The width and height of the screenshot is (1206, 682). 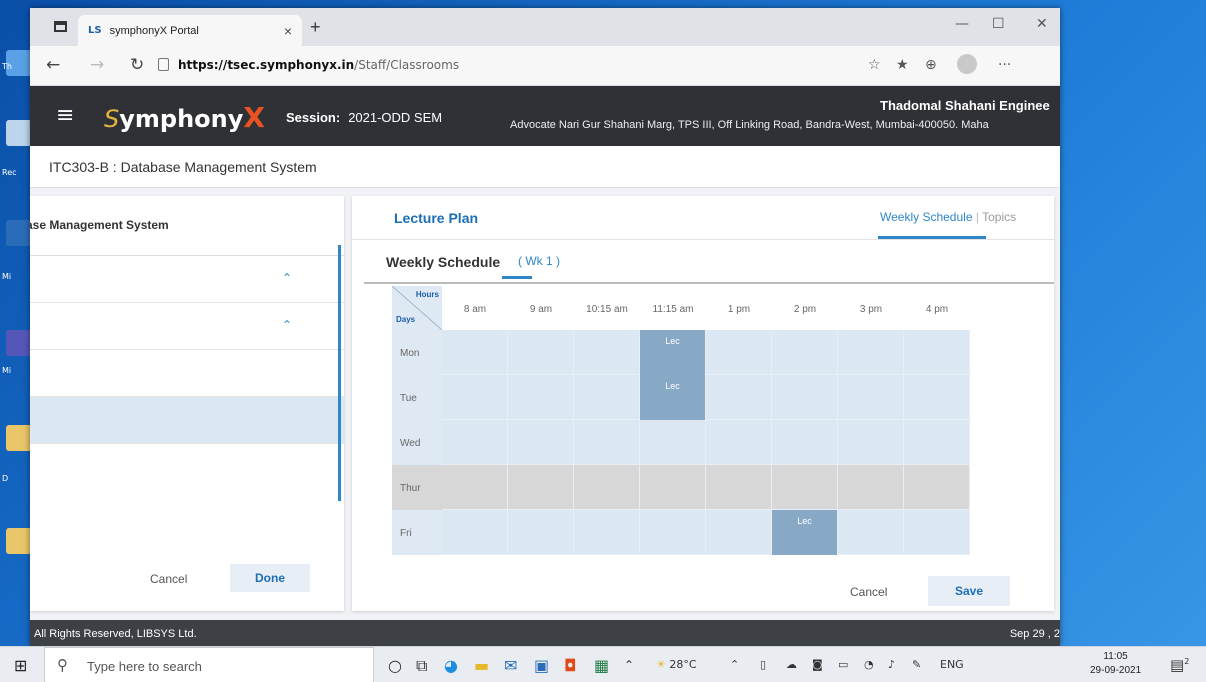 I want to click on language-indicator: ENG, so click(x=952, y=664).